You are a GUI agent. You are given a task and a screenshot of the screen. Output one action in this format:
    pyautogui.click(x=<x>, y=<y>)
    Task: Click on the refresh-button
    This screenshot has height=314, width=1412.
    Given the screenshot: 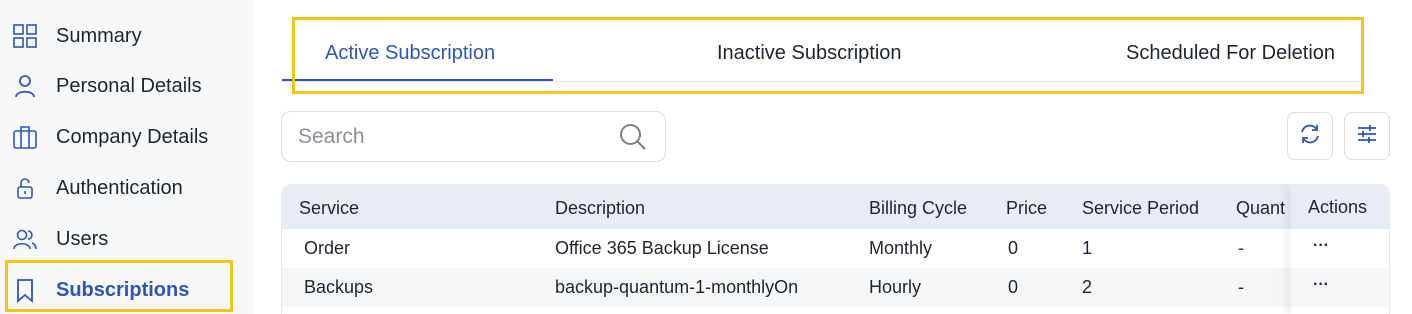 What is the action you would take?
    pyautogui.click(x=1310, y=136)
    